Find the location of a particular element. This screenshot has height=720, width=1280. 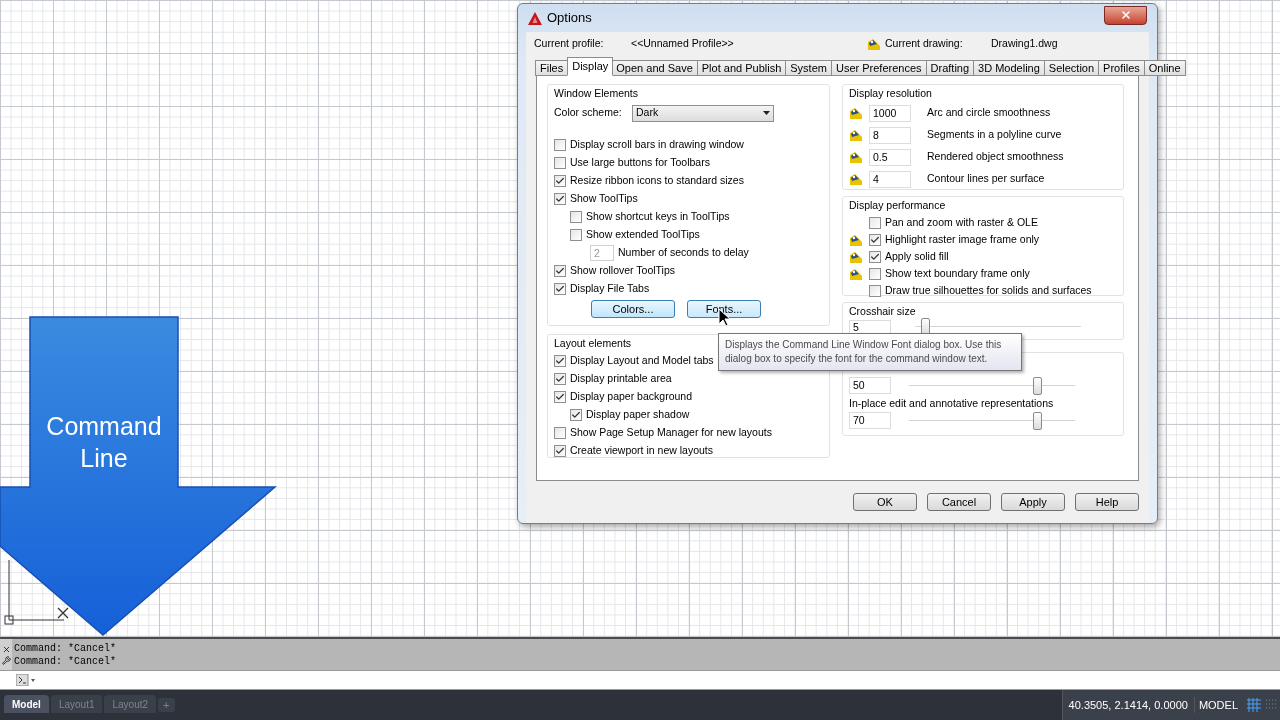

dialog-button: OK is located at coordinates (885, 502).